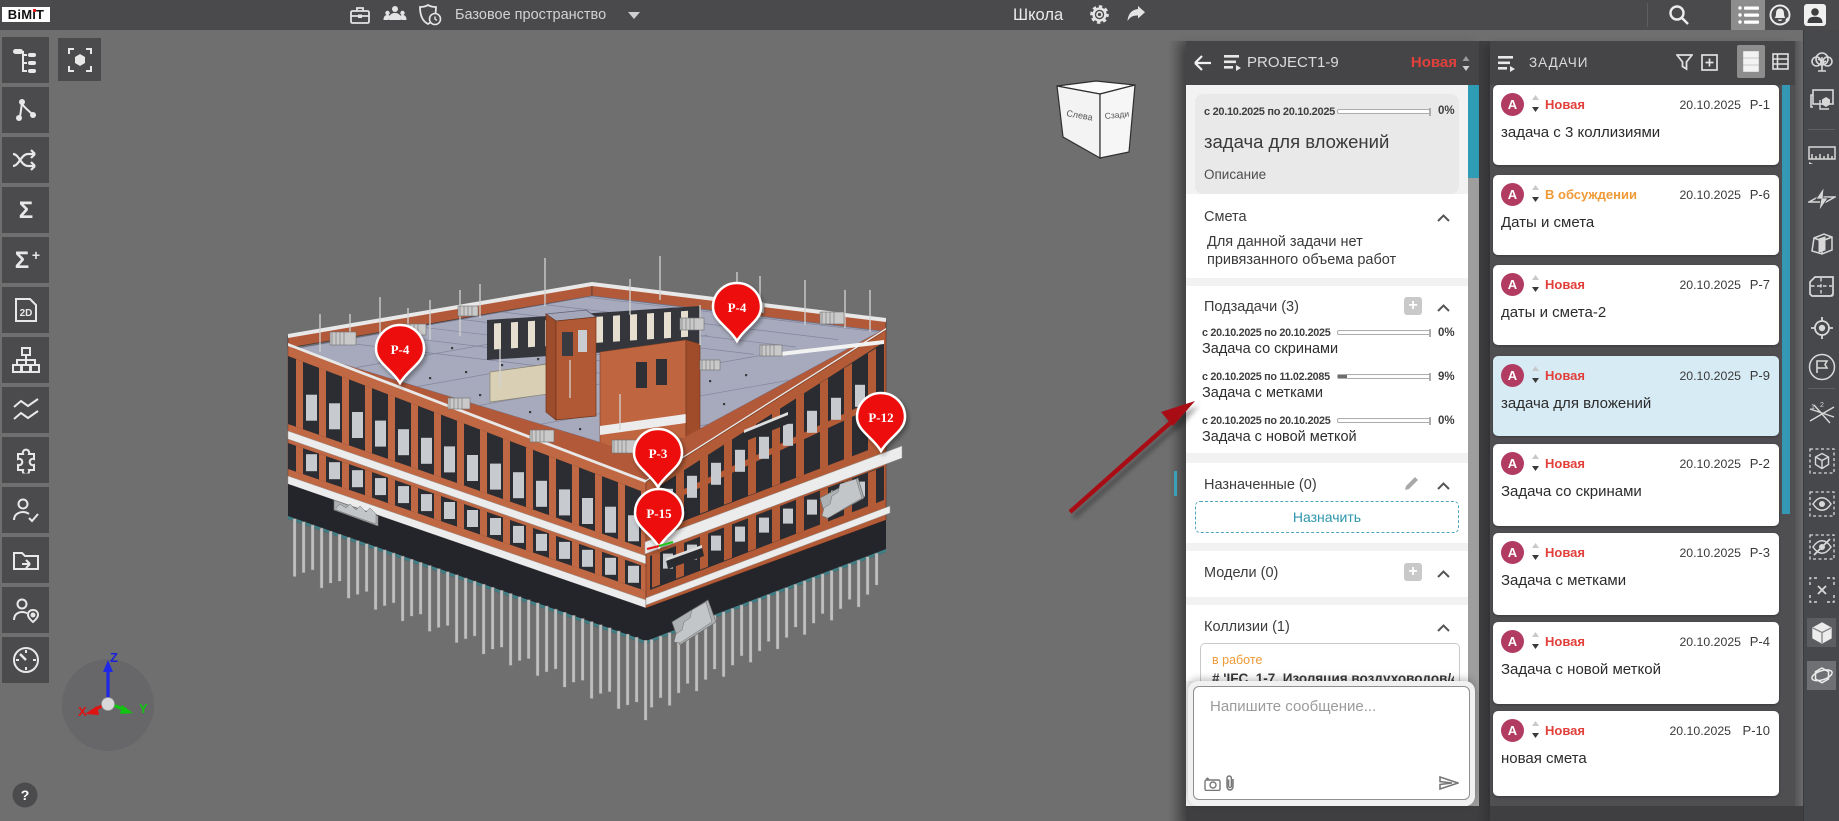 The height and width of the screenshot is (821, 1839). What do you see at coordinates (143, 708) in the screenshot?
I see `svg-text: Y` at bounding box center [143, 708].